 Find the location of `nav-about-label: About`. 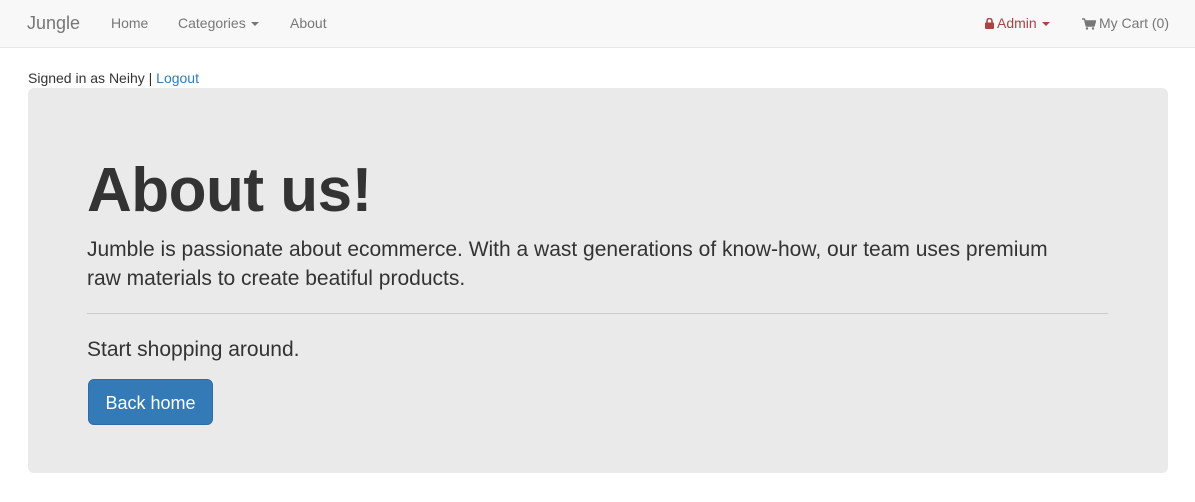

nav-about-label: About is located at coordinates (308, 23).